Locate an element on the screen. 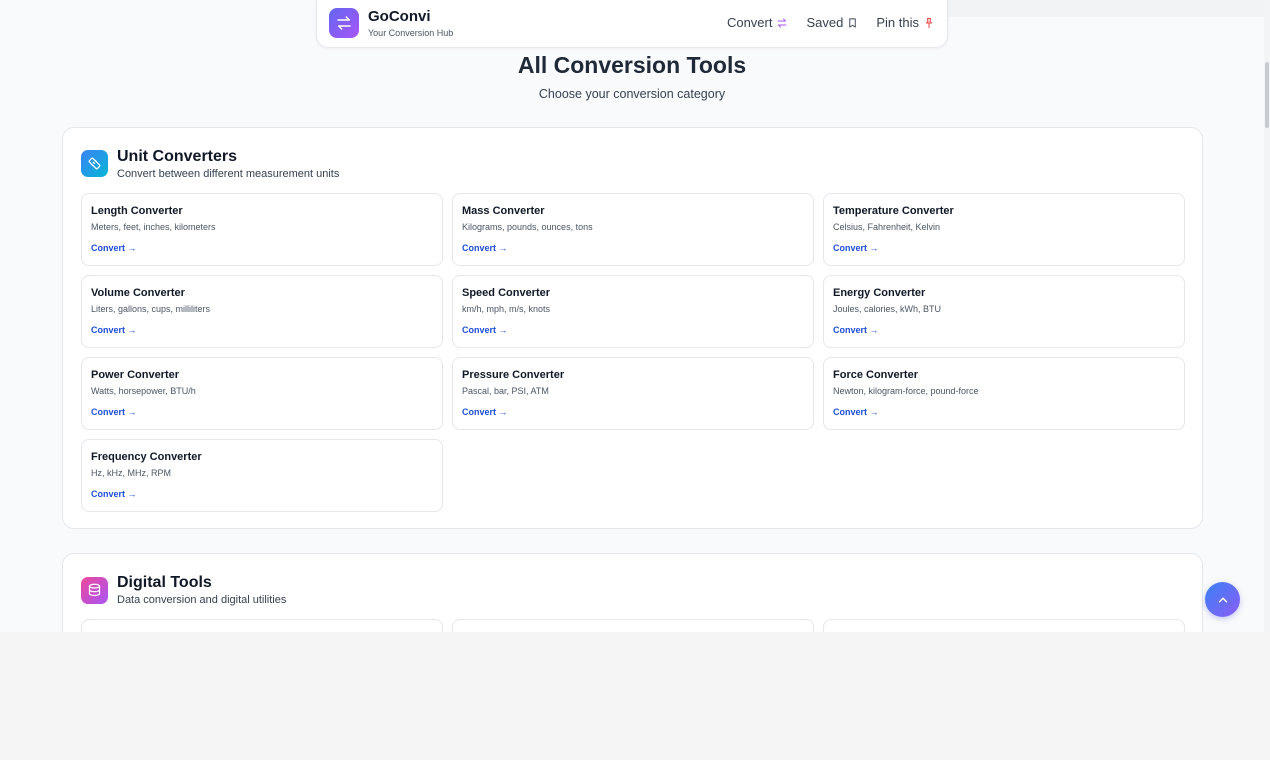 The height and width of the screenshot is (760, 1270). brand-tagline: Your Conversion Hub is located at coordinates (411, 33).